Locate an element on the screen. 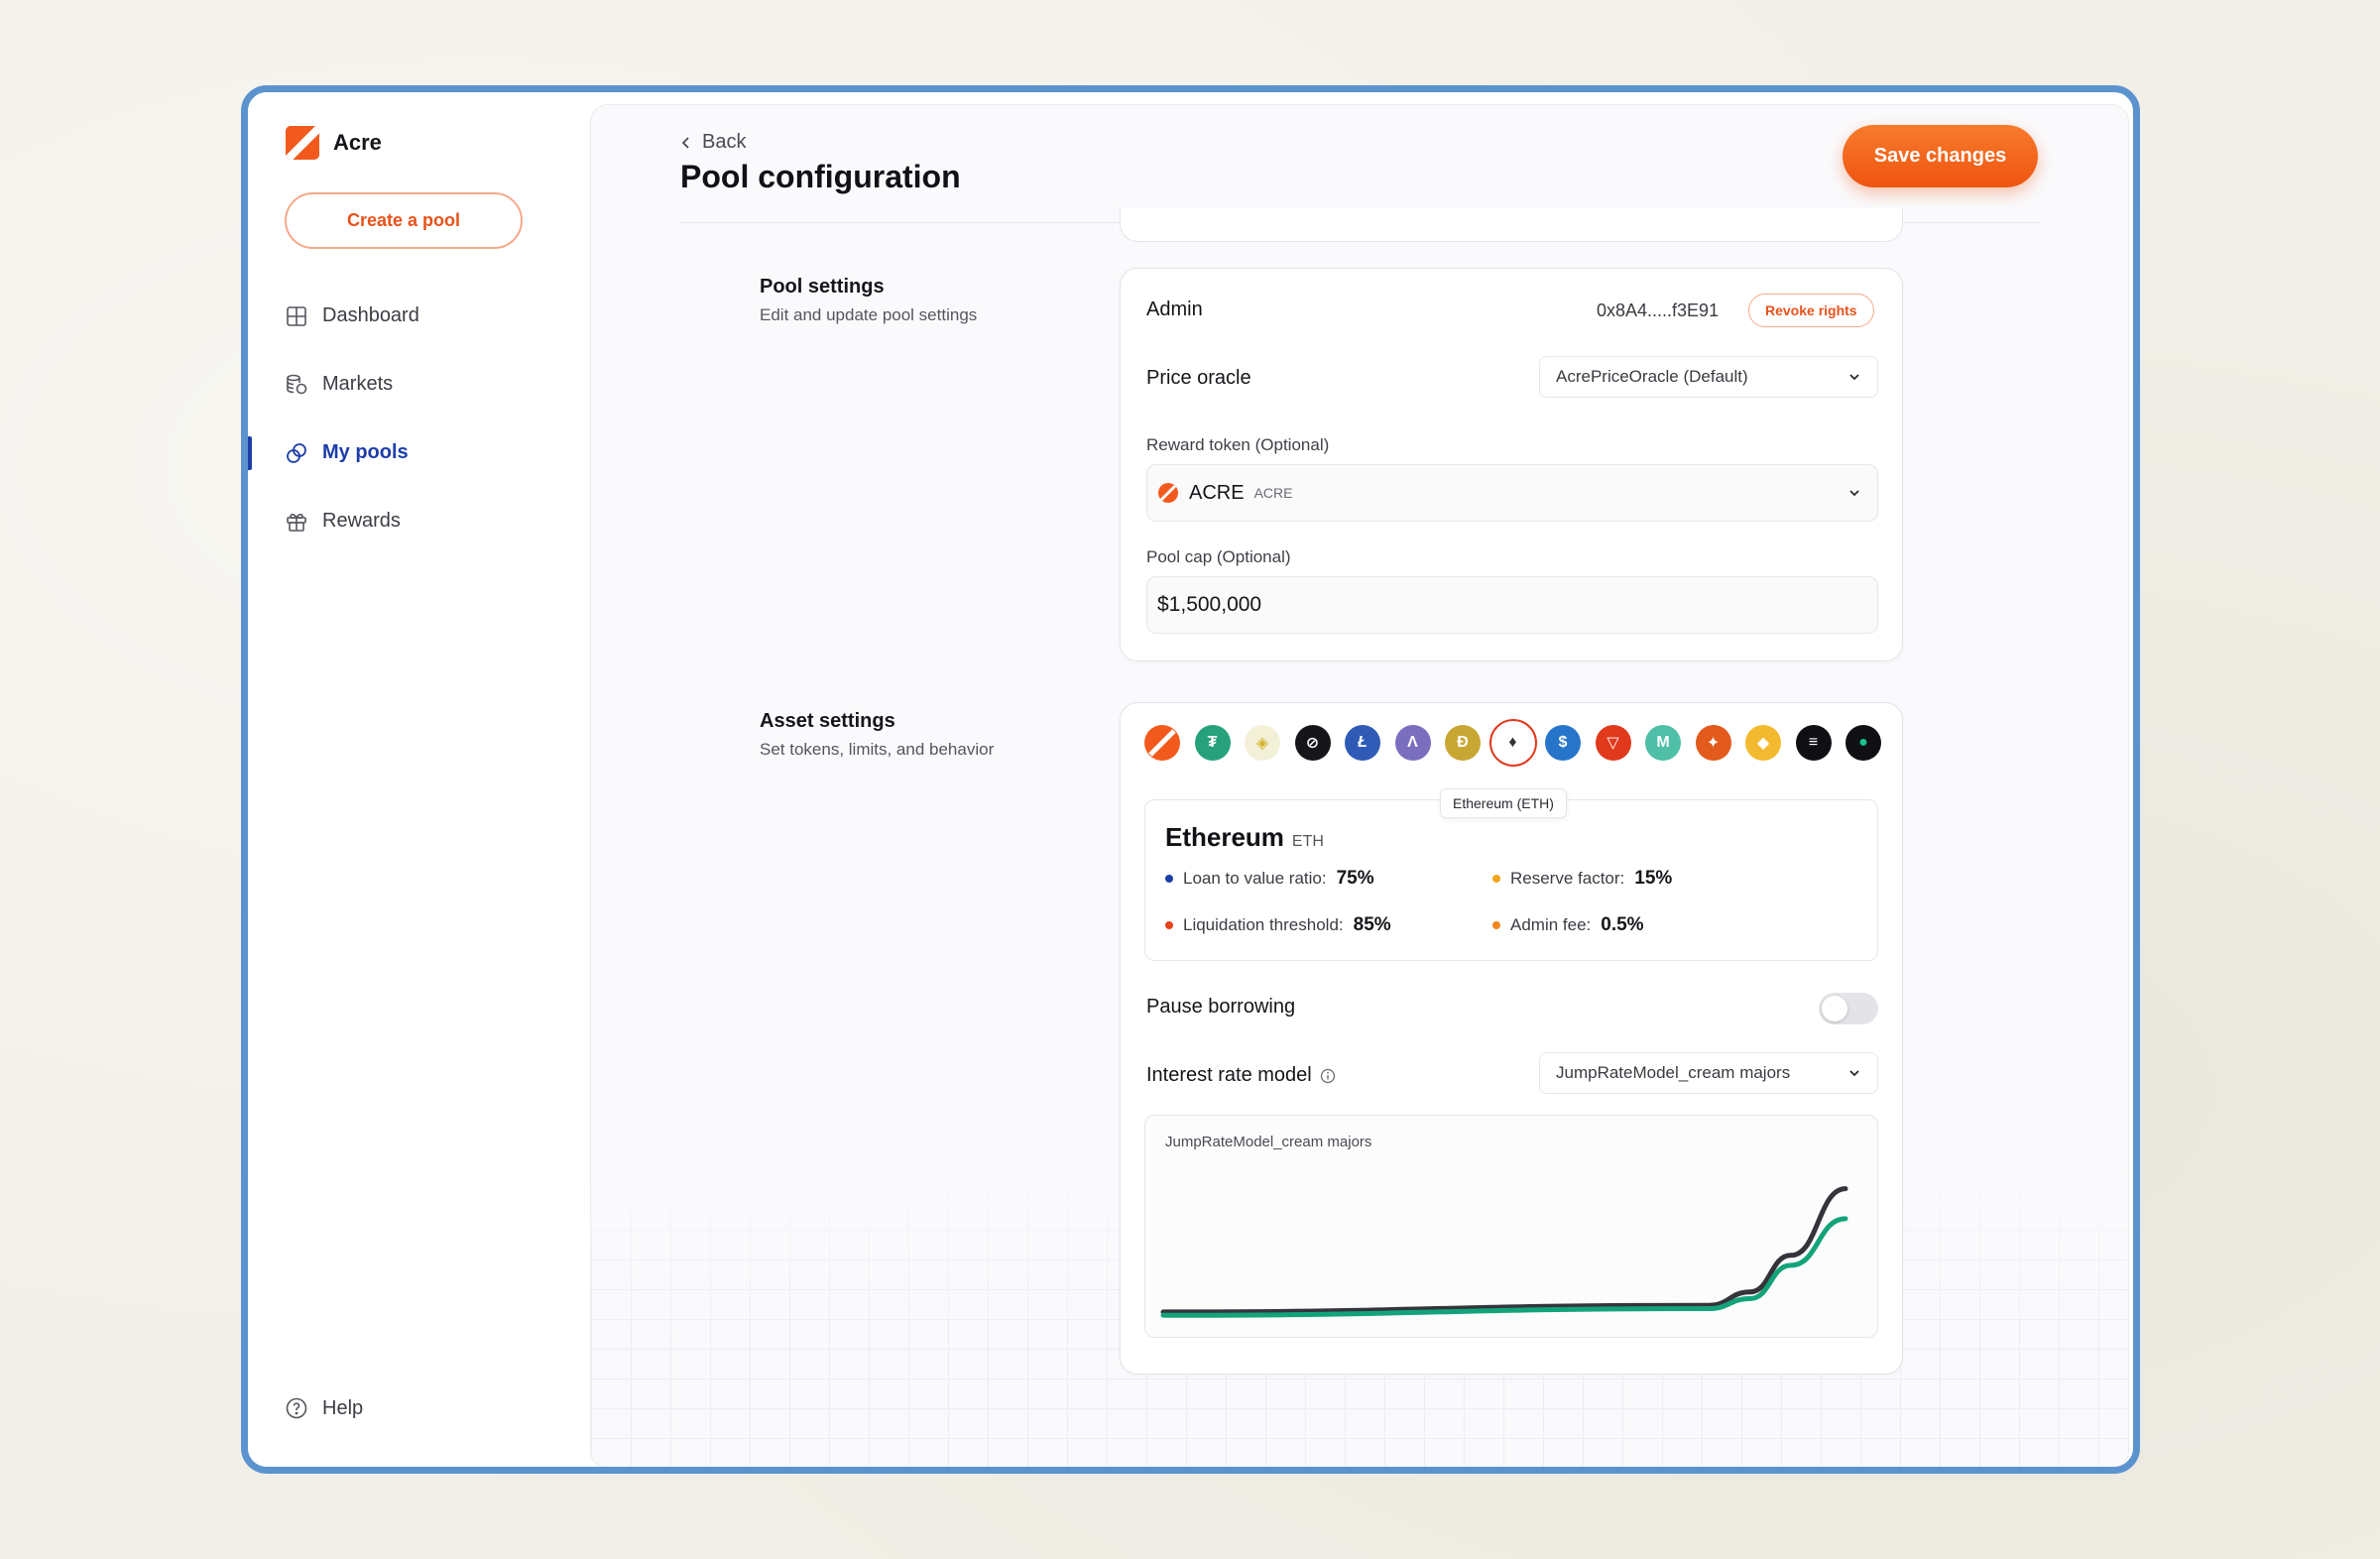  admin-fee-dot is located at coordinates (1496, 925).